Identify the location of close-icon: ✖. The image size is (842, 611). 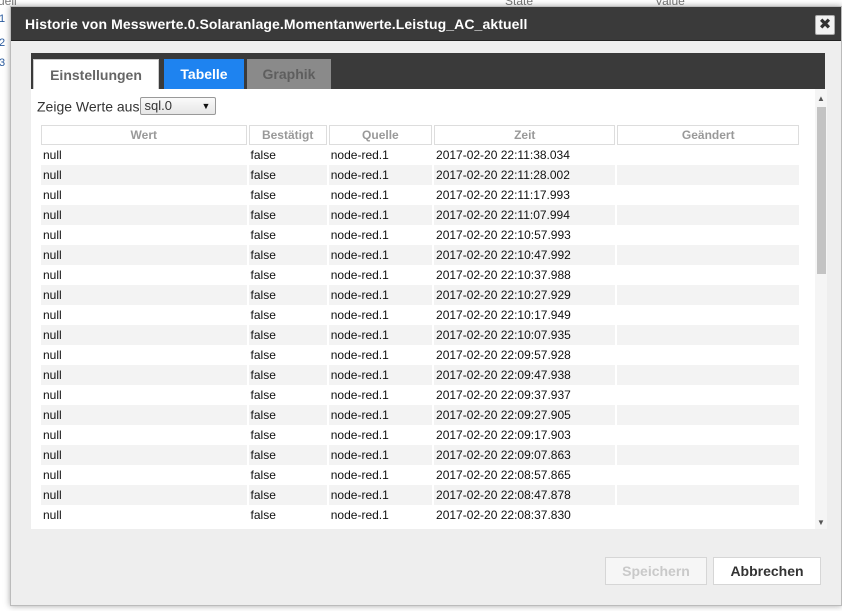
(825, 24).